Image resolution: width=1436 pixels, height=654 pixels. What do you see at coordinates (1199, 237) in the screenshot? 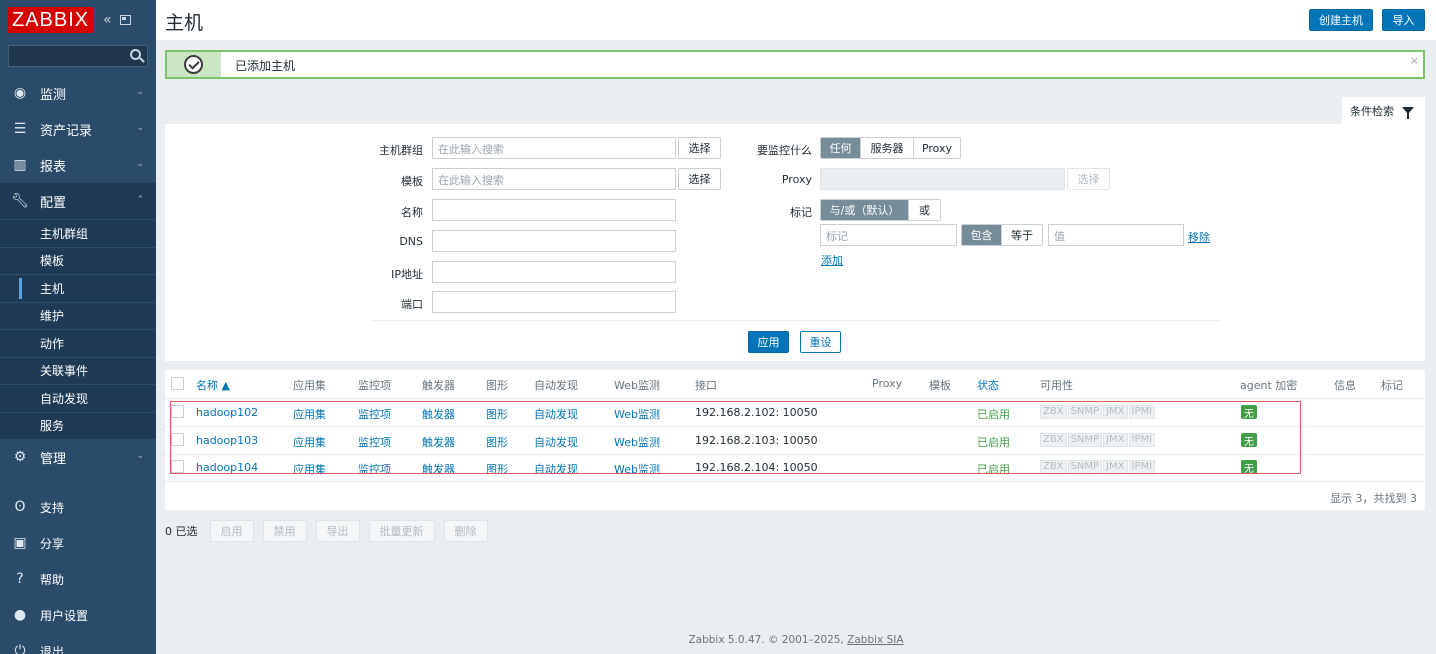
I see `tag-remove-link: 移除` at bounding box center [1199, 237].